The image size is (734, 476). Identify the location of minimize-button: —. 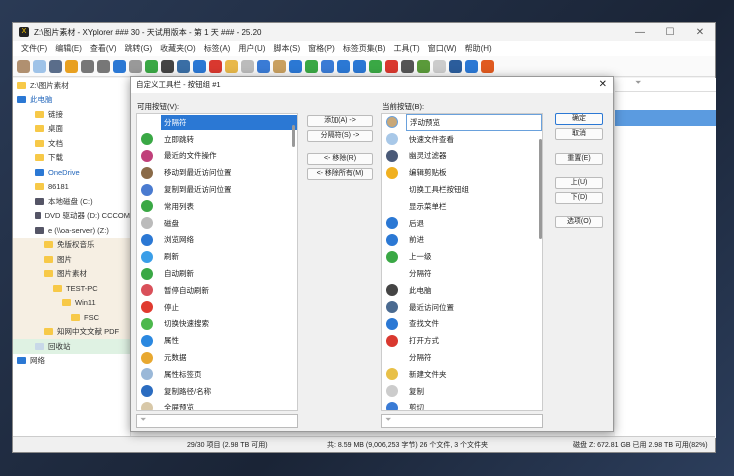
(640, 32).